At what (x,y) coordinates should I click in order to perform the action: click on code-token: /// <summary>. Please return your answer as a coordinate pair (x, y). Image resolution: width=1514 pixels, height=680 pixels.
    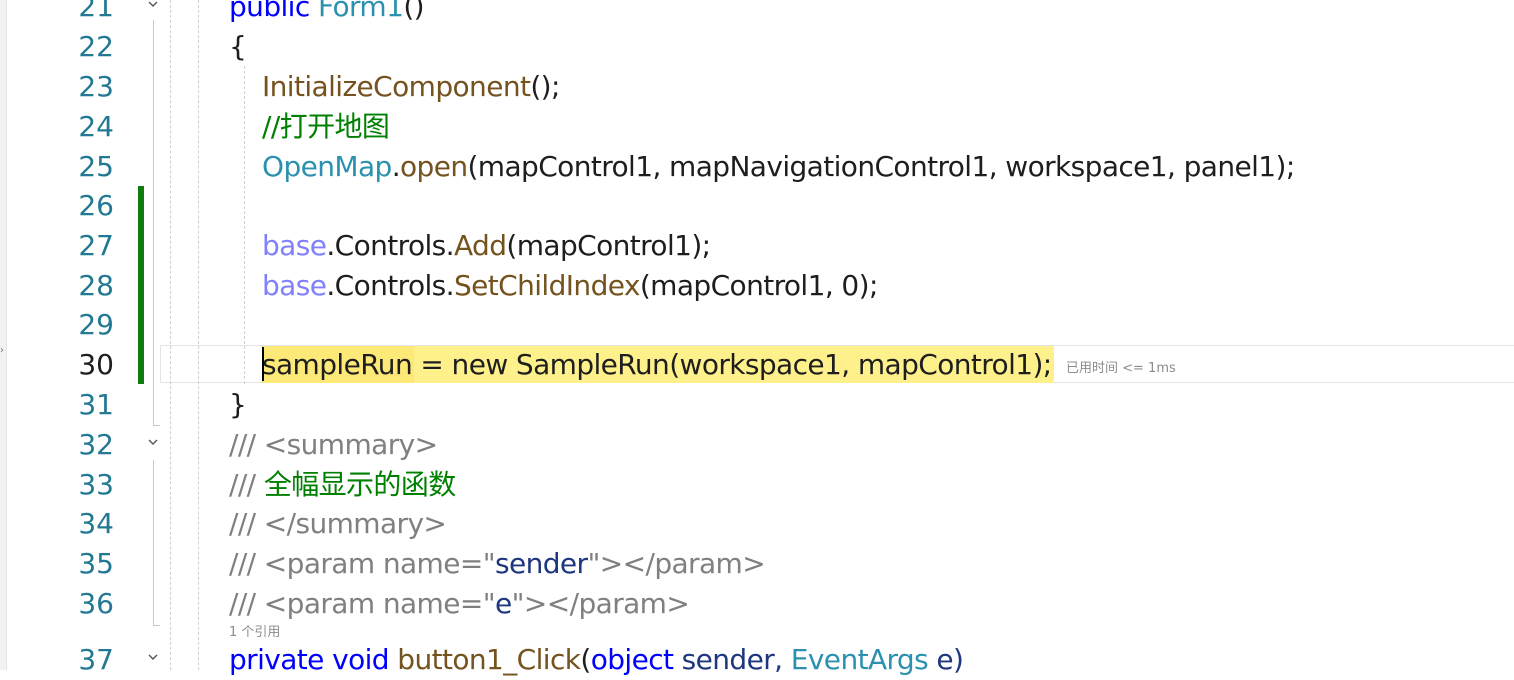
    Looking at the image, I should click on (333, 444).